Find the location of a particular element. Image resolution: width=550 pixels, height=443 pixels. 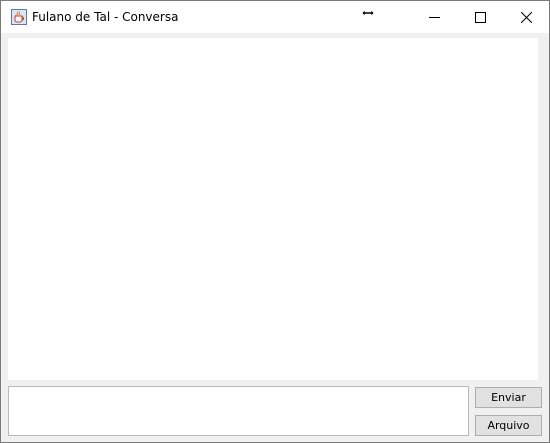

close-icon is located at coordinates (526, 17).